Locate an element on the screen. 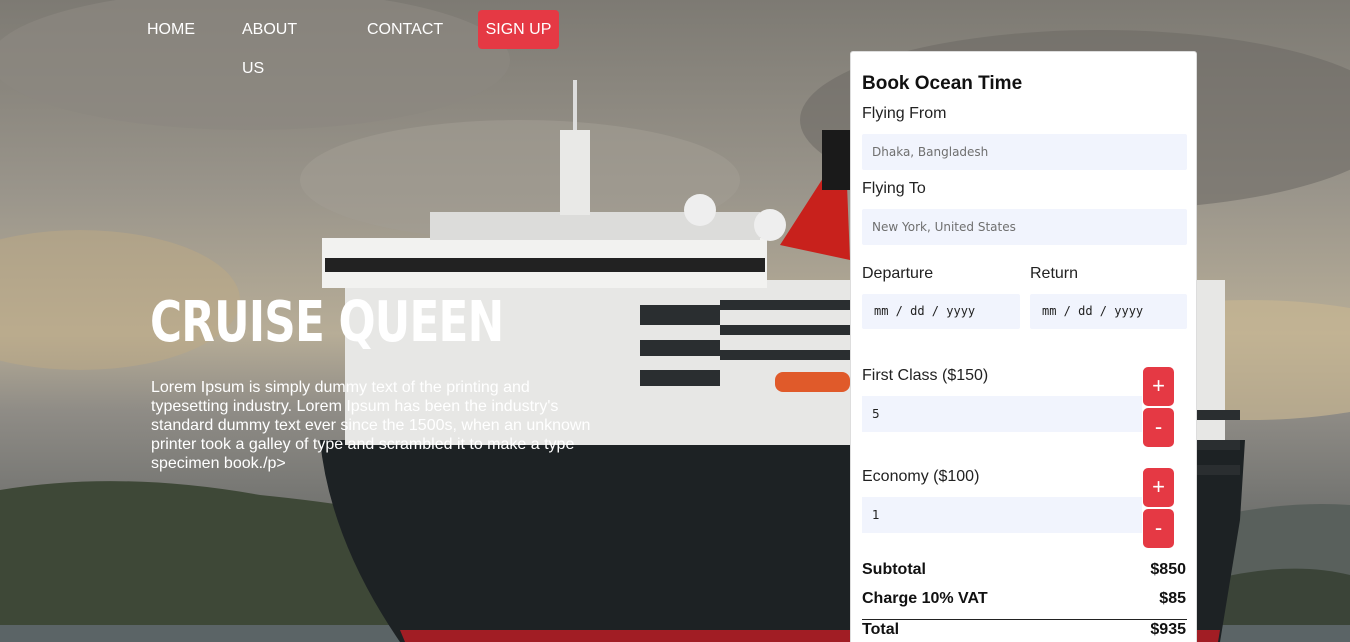 This screenshot has height=642, width=1350. return-label: Return is located at coordinates (1054, 273).